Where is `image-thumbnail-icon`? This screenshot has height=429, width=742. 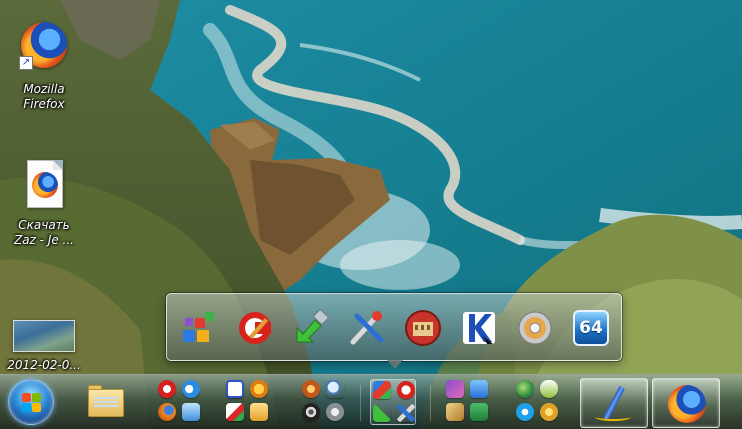
image-thumbnail-icon is located at coordinates (44, 336).